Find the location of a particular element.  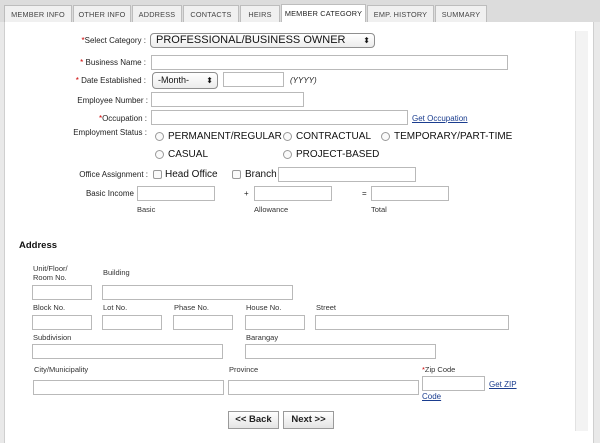

basic-income-label: Basic Income is located at coordinates (109, 193).